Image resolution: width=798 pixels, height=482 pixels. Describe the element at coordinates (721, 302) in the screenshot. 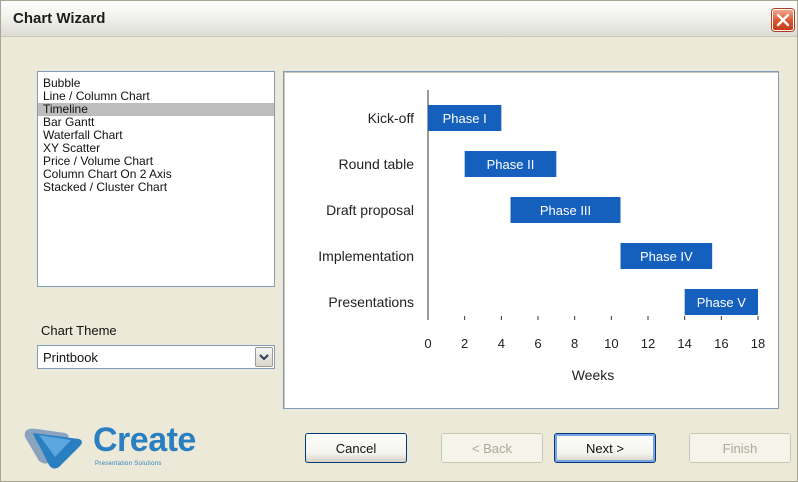

I see `phase-bar-label: Phase V` at that location.